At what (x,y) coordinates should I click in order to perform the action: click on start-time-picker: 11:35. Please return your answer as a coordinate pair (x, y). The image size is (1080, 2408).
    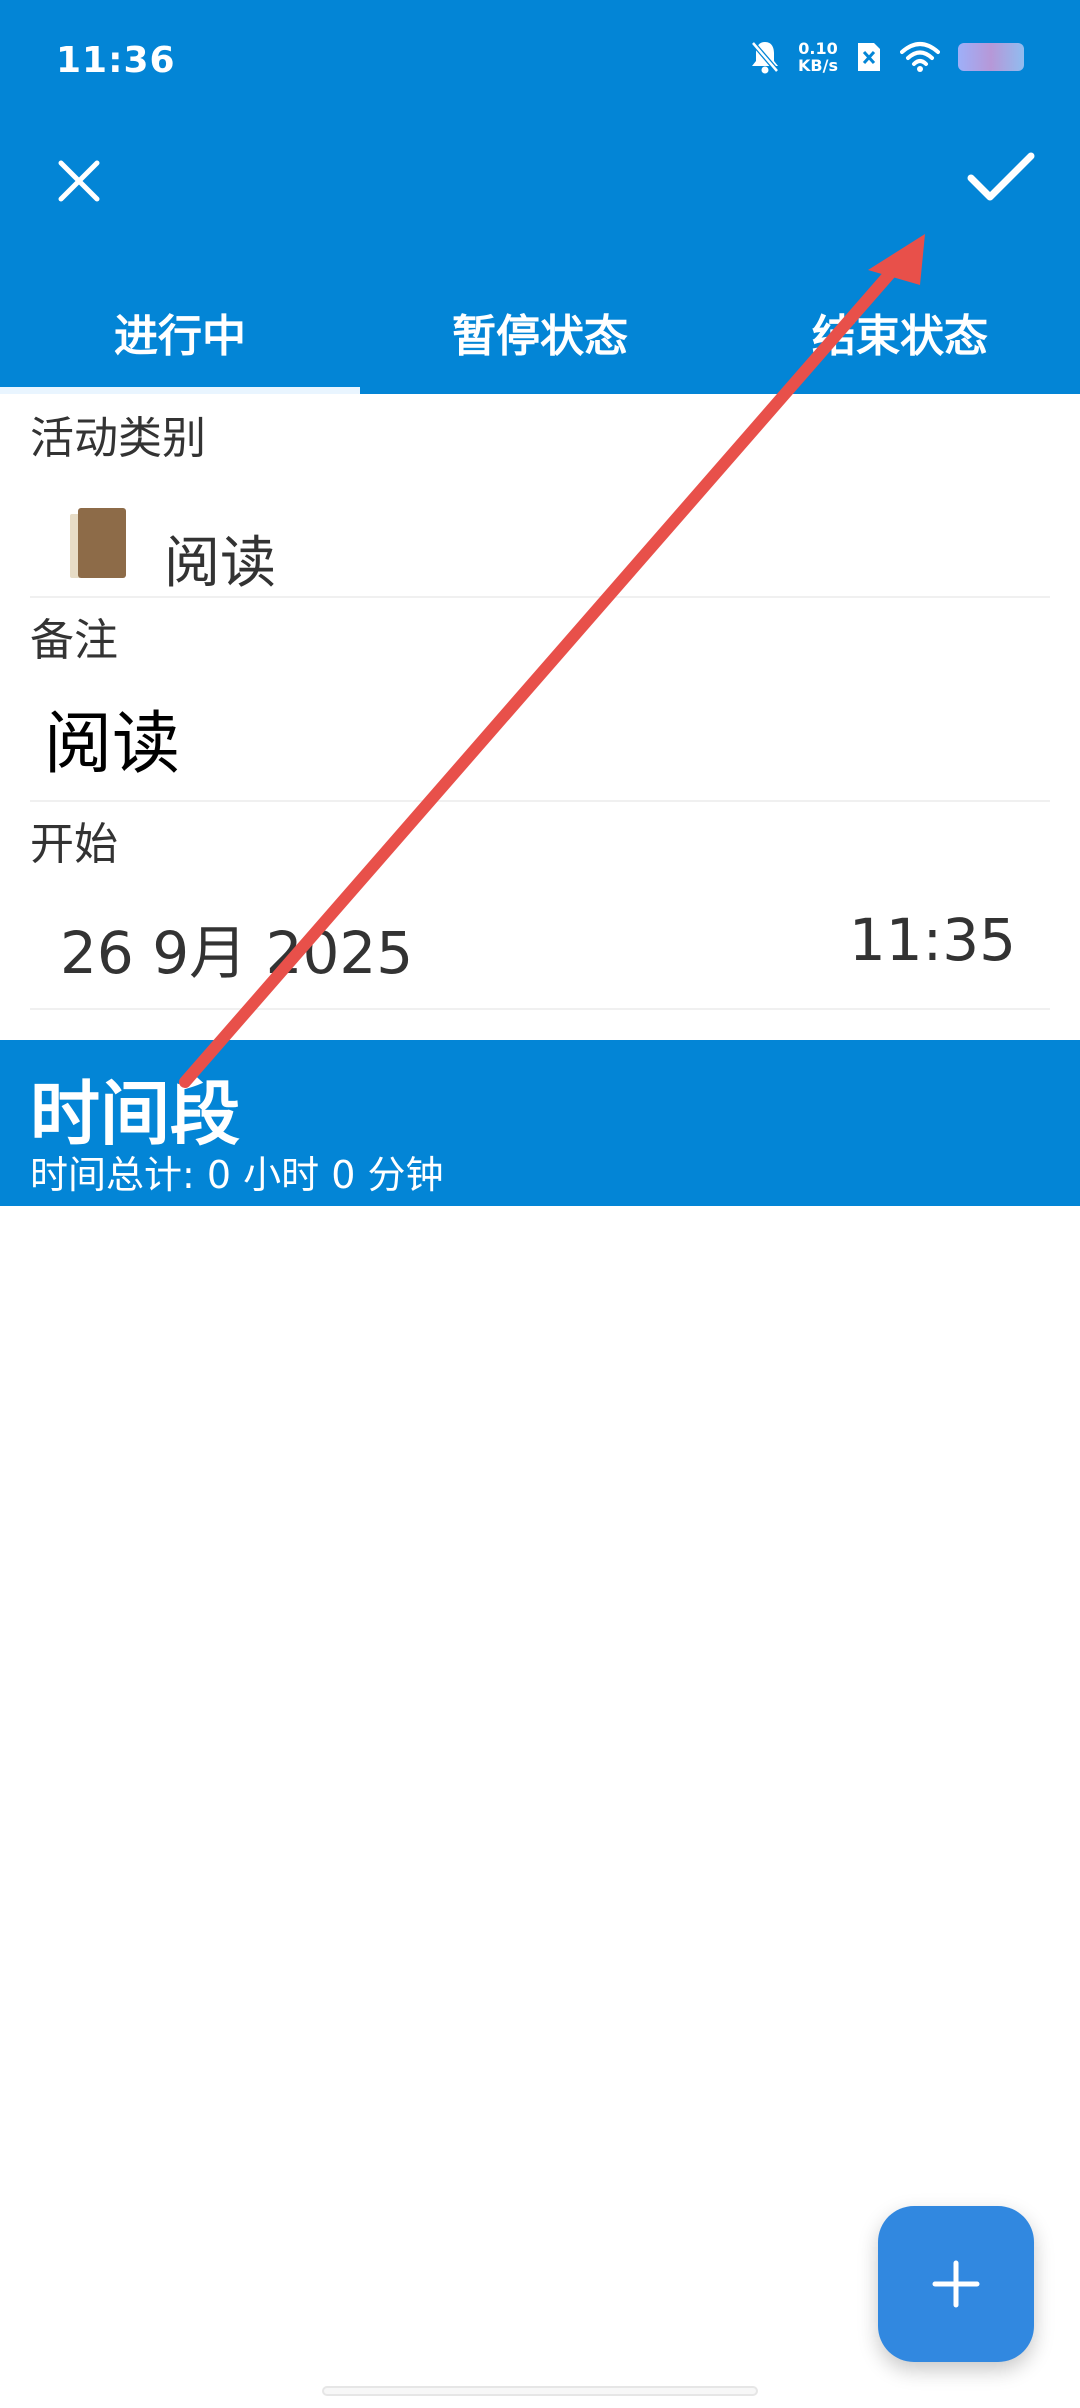
    Looking at the image, I should click on (932, 940).